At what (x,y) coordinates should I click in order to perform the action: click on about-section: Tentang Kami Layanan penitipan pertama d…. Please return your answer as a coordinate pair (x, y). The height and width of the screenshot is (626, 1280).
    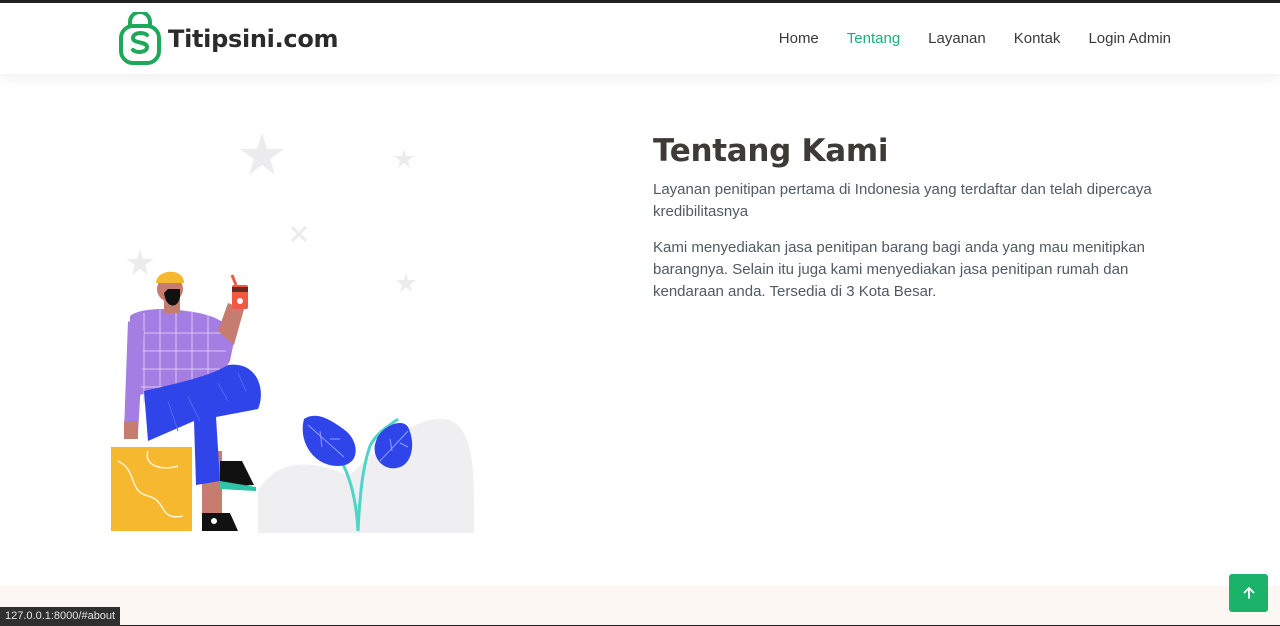
    Looking at the image, I should click on (913, 225).